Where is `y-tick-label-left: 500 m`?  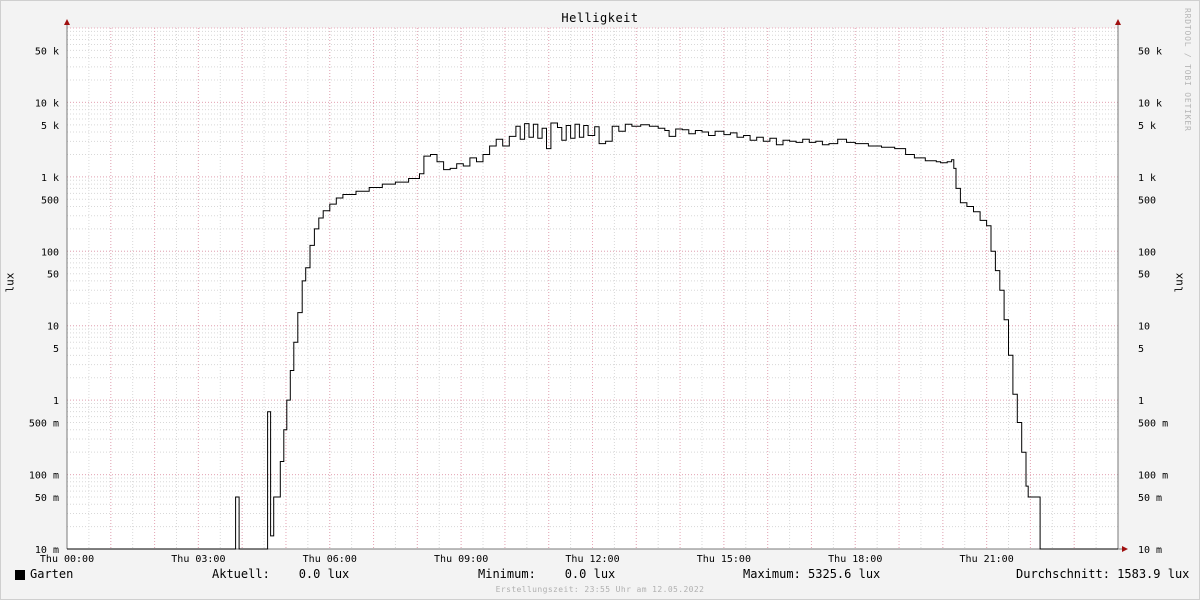
y-tick-label-left: 500 m is located at coordinates (44, 424).